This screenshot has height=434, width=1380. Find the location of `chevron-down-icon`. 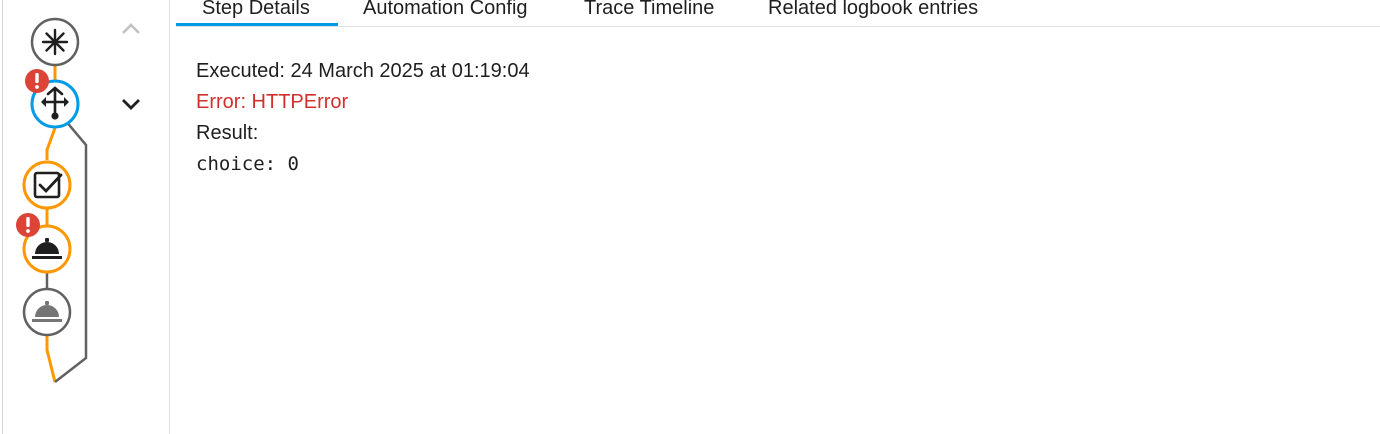

chevron-down-icon is located at coordinates (131, 104).